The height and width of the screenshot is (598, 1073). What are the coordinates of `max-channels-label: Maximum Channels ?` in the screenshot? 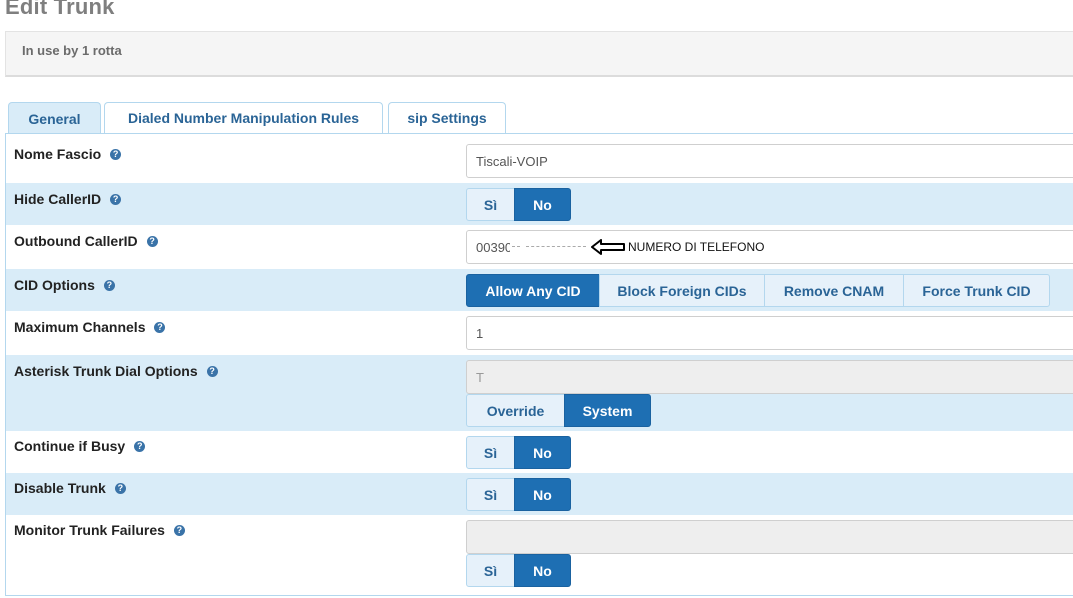 It's located at (90, 327).